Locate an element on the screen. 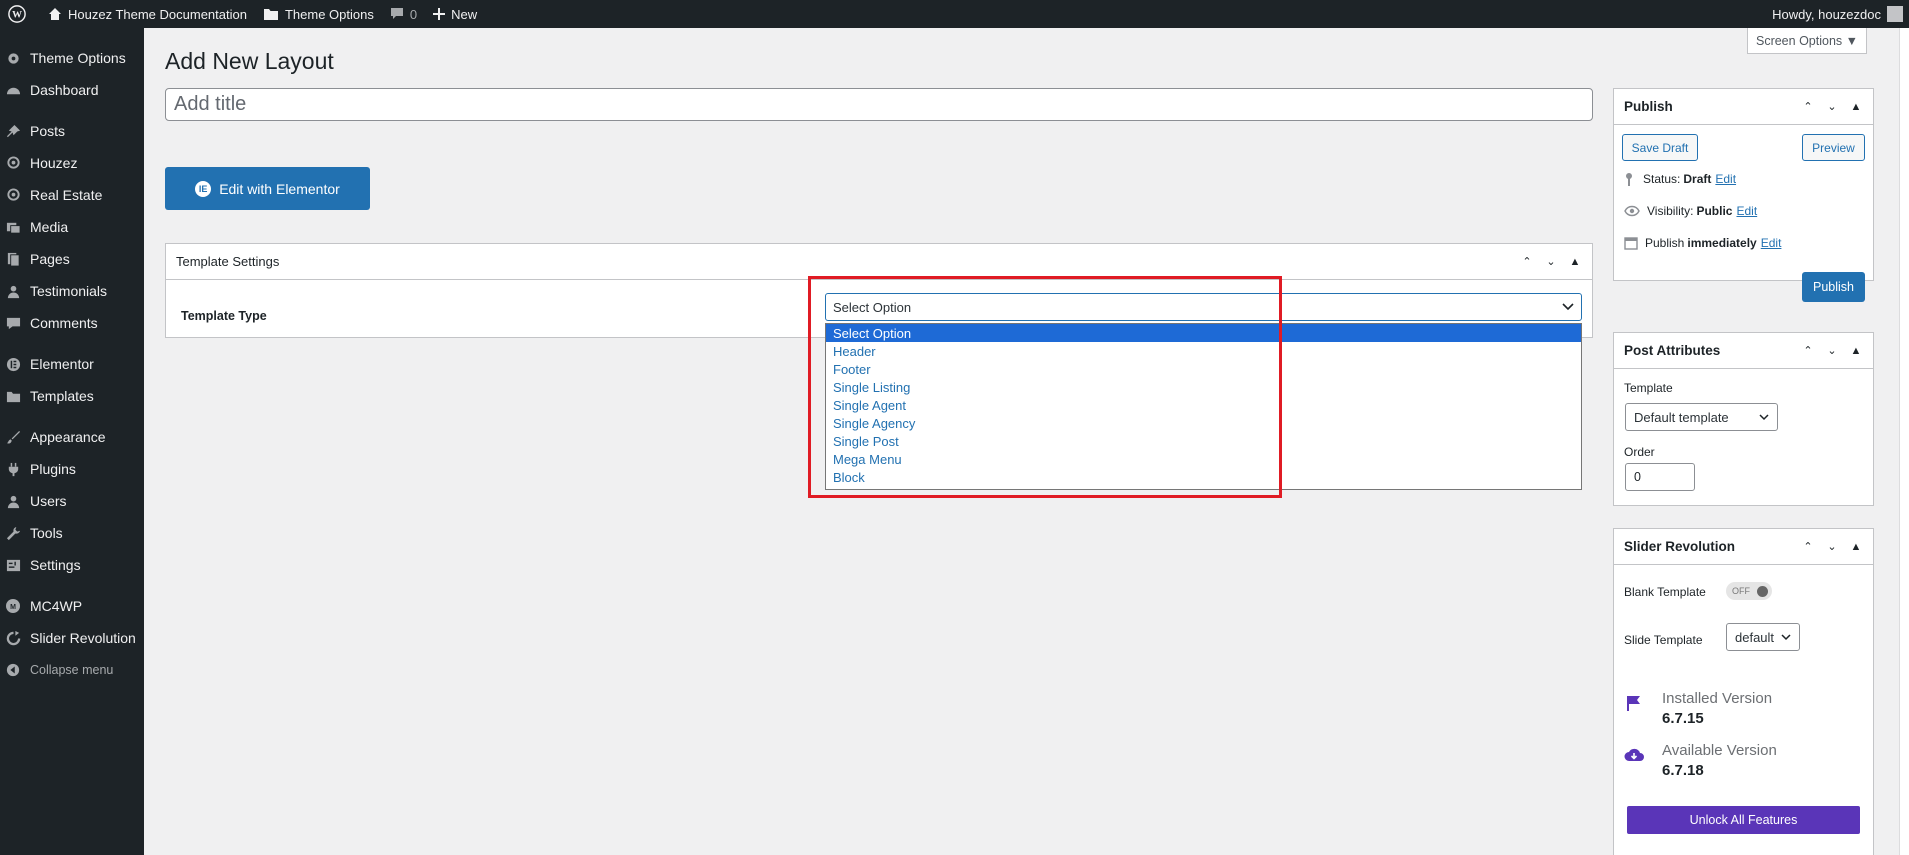 The image size is (1909, 855). folder-icon is located at coordinates (13, 396).